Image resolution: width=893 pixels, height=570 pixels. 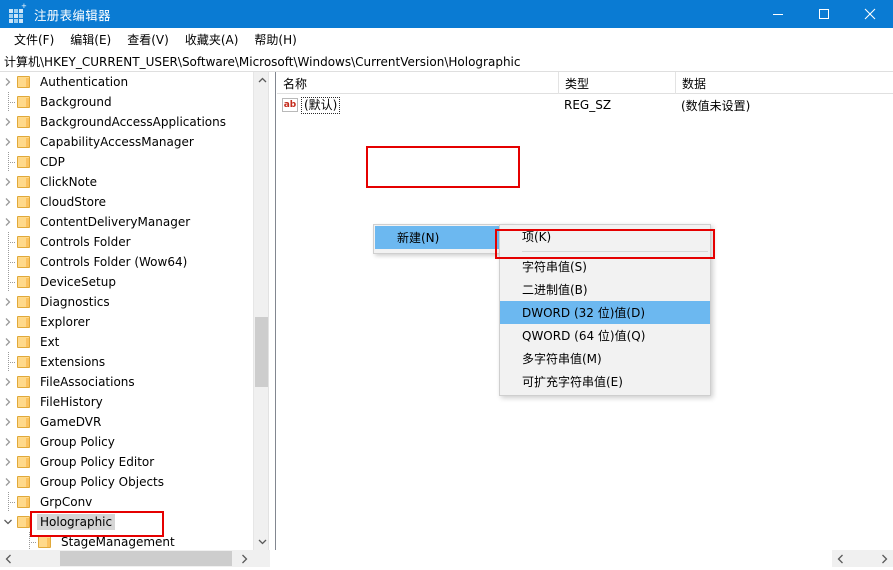 What do you see at coordinates (778, 14) in the screenshot?
I see `minimize-button` at bounding box center [778, 14].